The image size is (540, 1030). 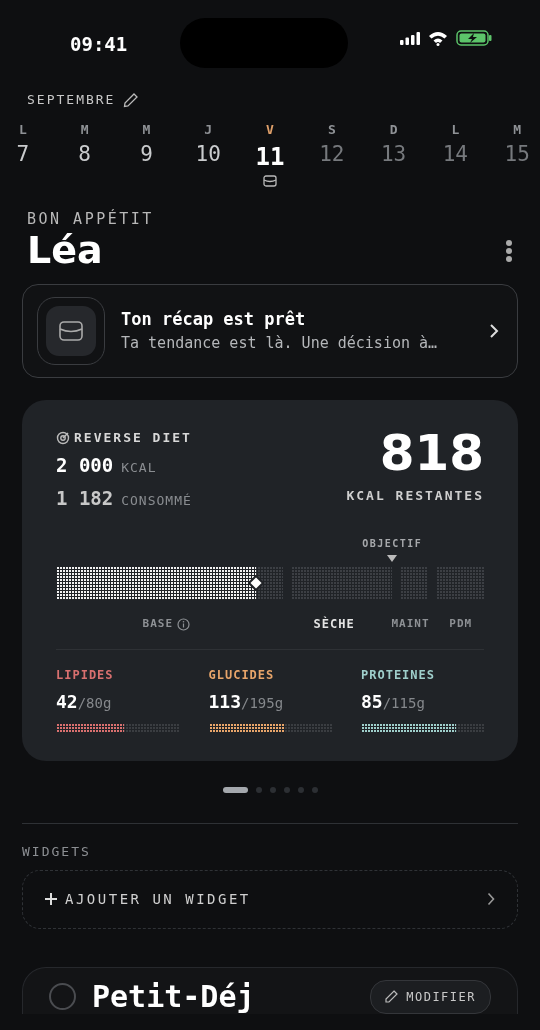 I want to click on add-widget-button: AJOUTER UN WIDGET, so click(x=270, y=899).